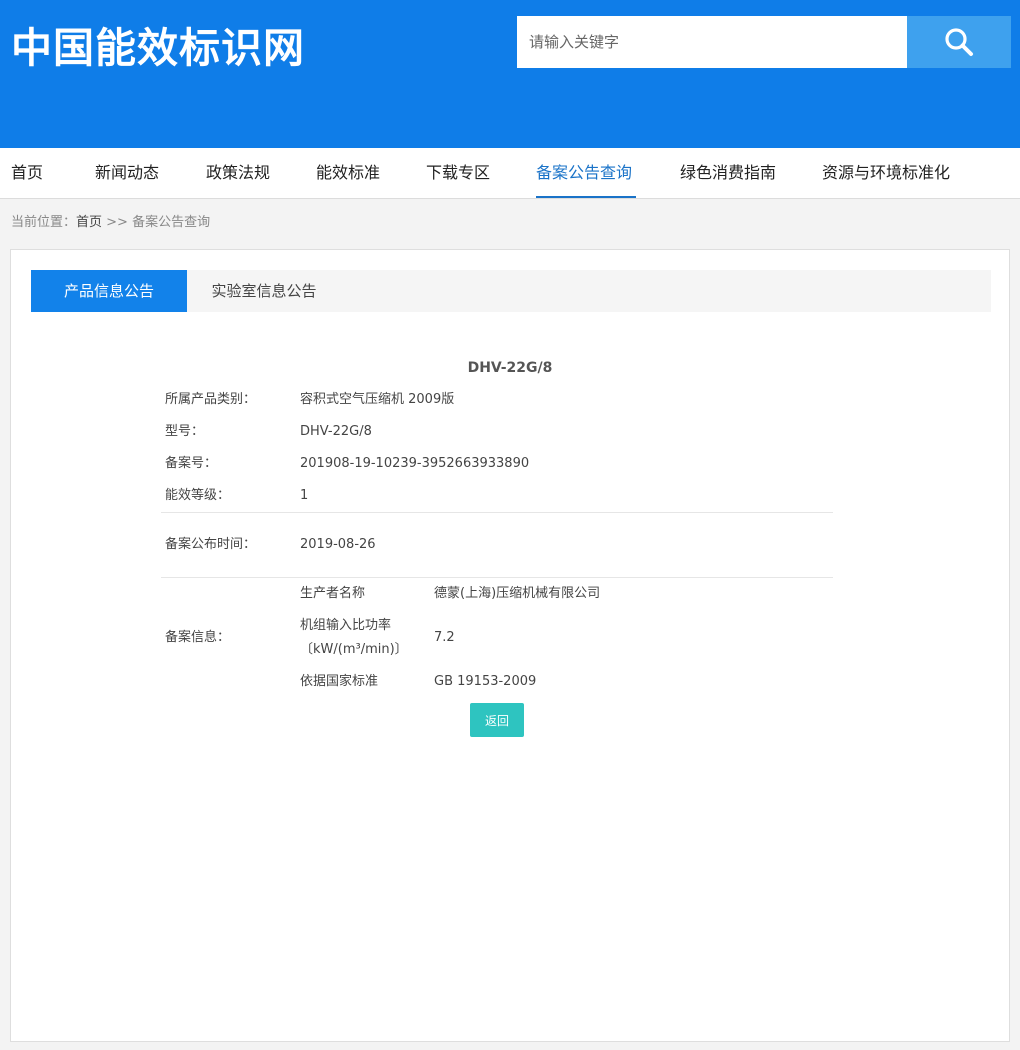 This screenshot has width=1020, height=1050. Describe the element at coordinates (712, 42) in the screenshot. I see `search-input` at that location.